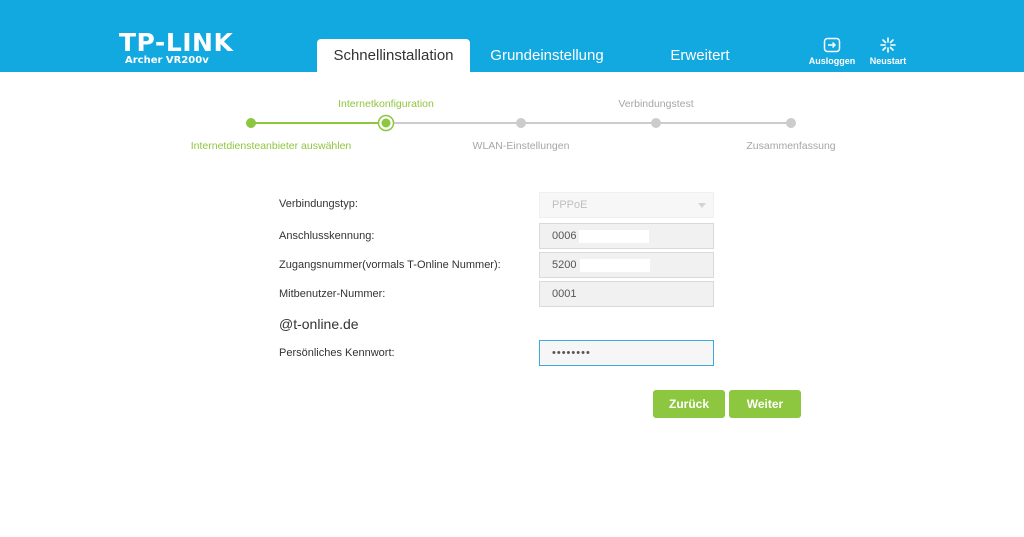 This screenshot has height=537, width=1024. What do you see at coordinates (332, 294) in the screenshot?
I see `co-user-label: Mitbenutzer-Nummer:` at bounding box center [332, 294].